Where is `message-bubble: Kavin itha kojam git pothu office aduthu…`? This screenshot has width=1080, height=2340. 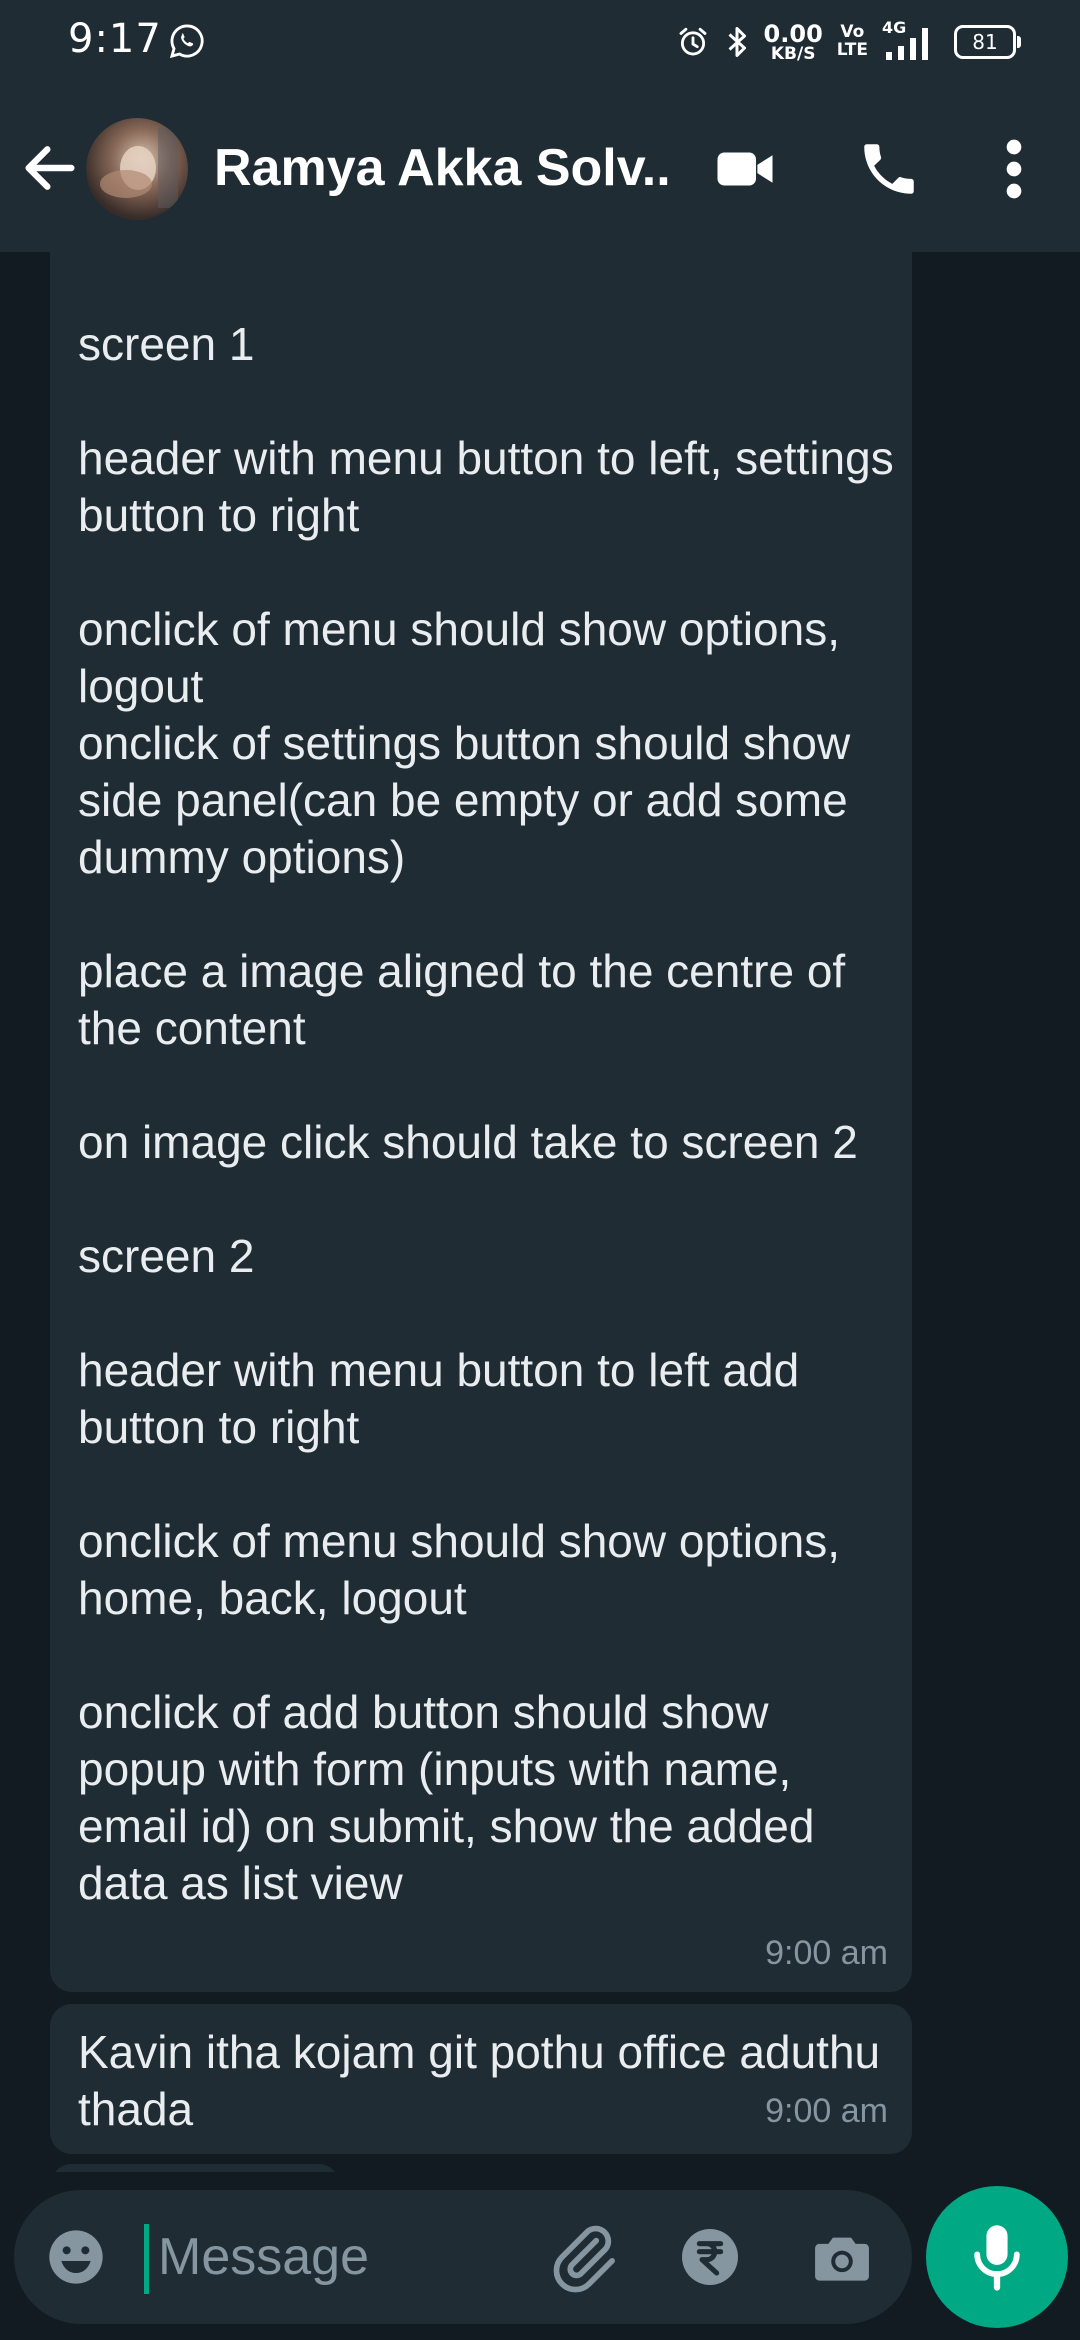
message-bubble: Kavin itha kojam git pothu office aduthu… is located at coordinates (481, 2079).